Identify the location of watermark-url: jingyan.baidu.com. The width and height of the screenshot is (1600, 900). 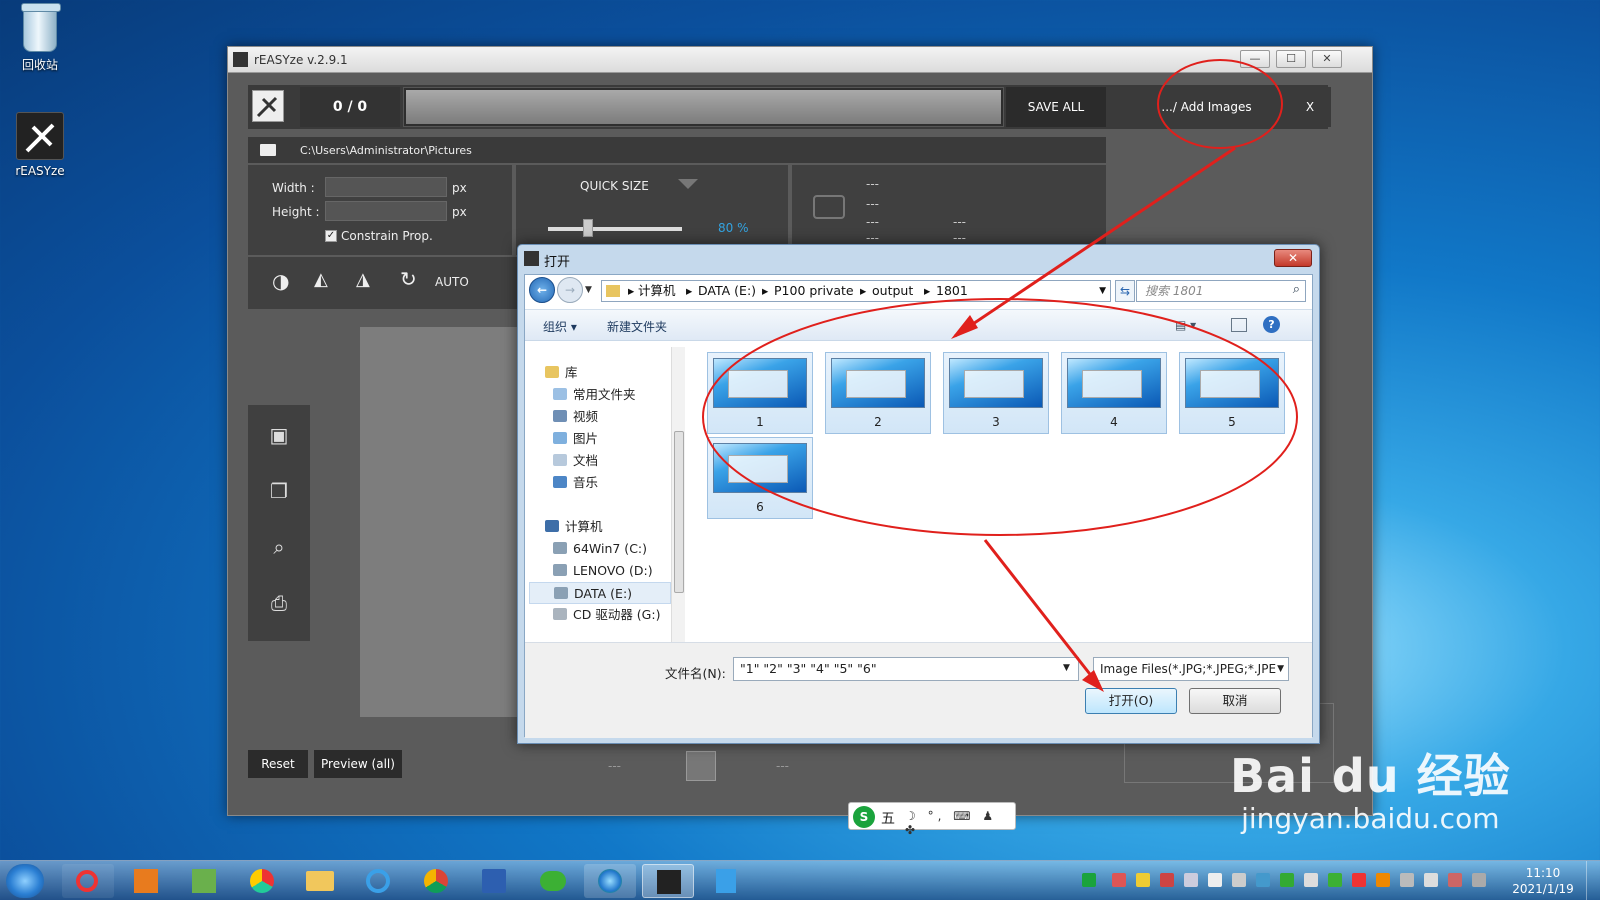
(1370, 818).